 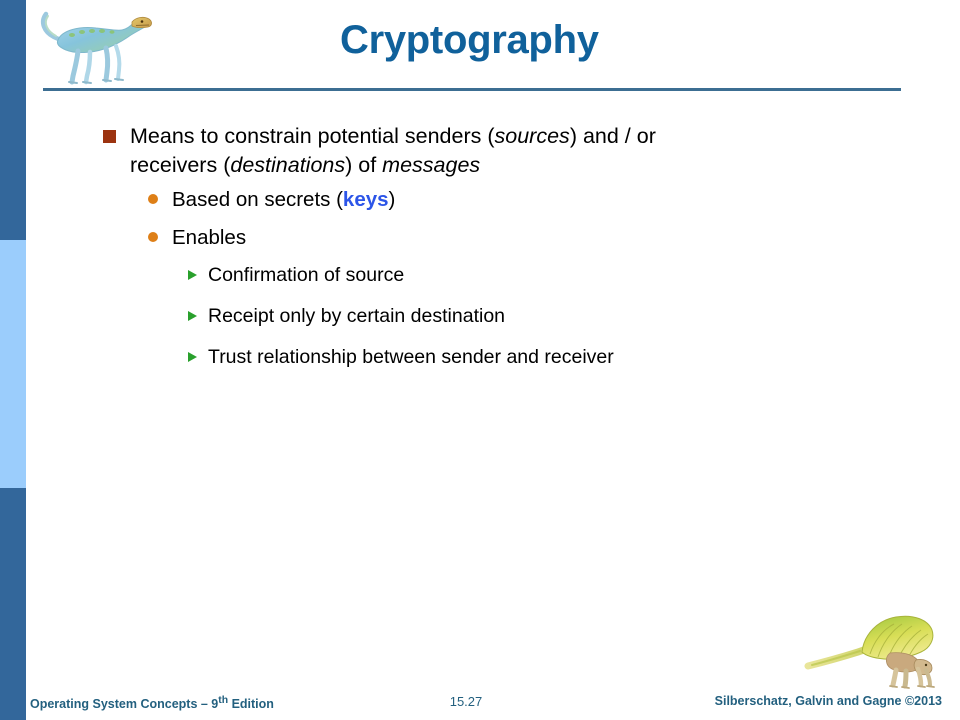 I want to click on bullet-text: Based on secrets (keys), so click(x=283, y=199).